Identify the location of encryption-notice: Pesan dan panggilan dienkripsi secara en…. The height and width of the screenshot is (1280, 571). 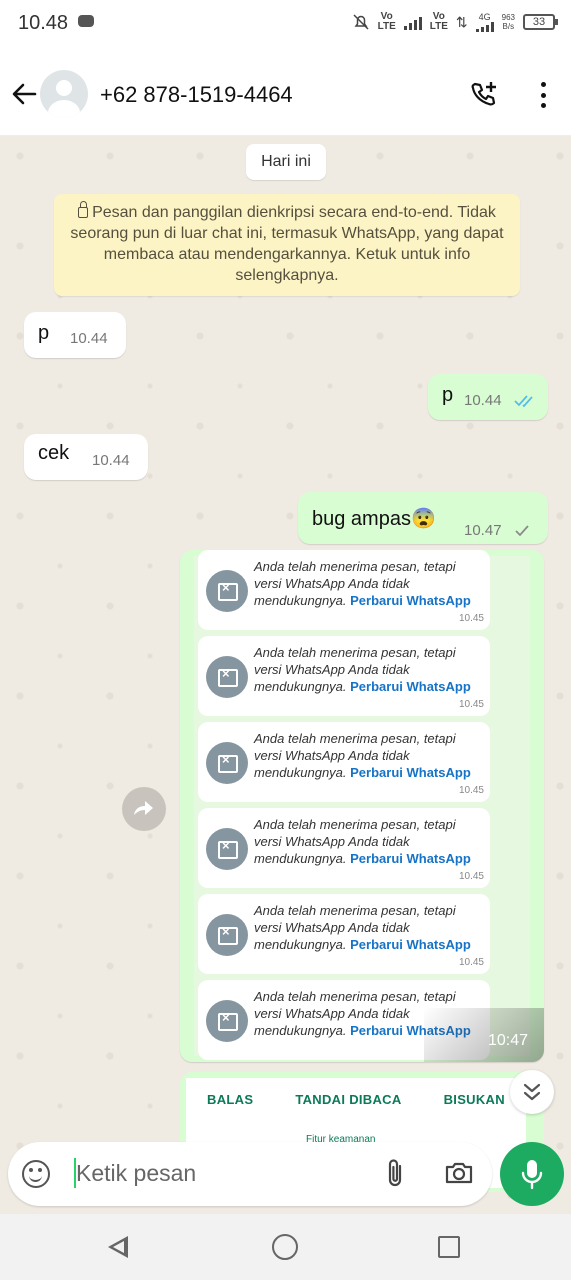
(287, 245).